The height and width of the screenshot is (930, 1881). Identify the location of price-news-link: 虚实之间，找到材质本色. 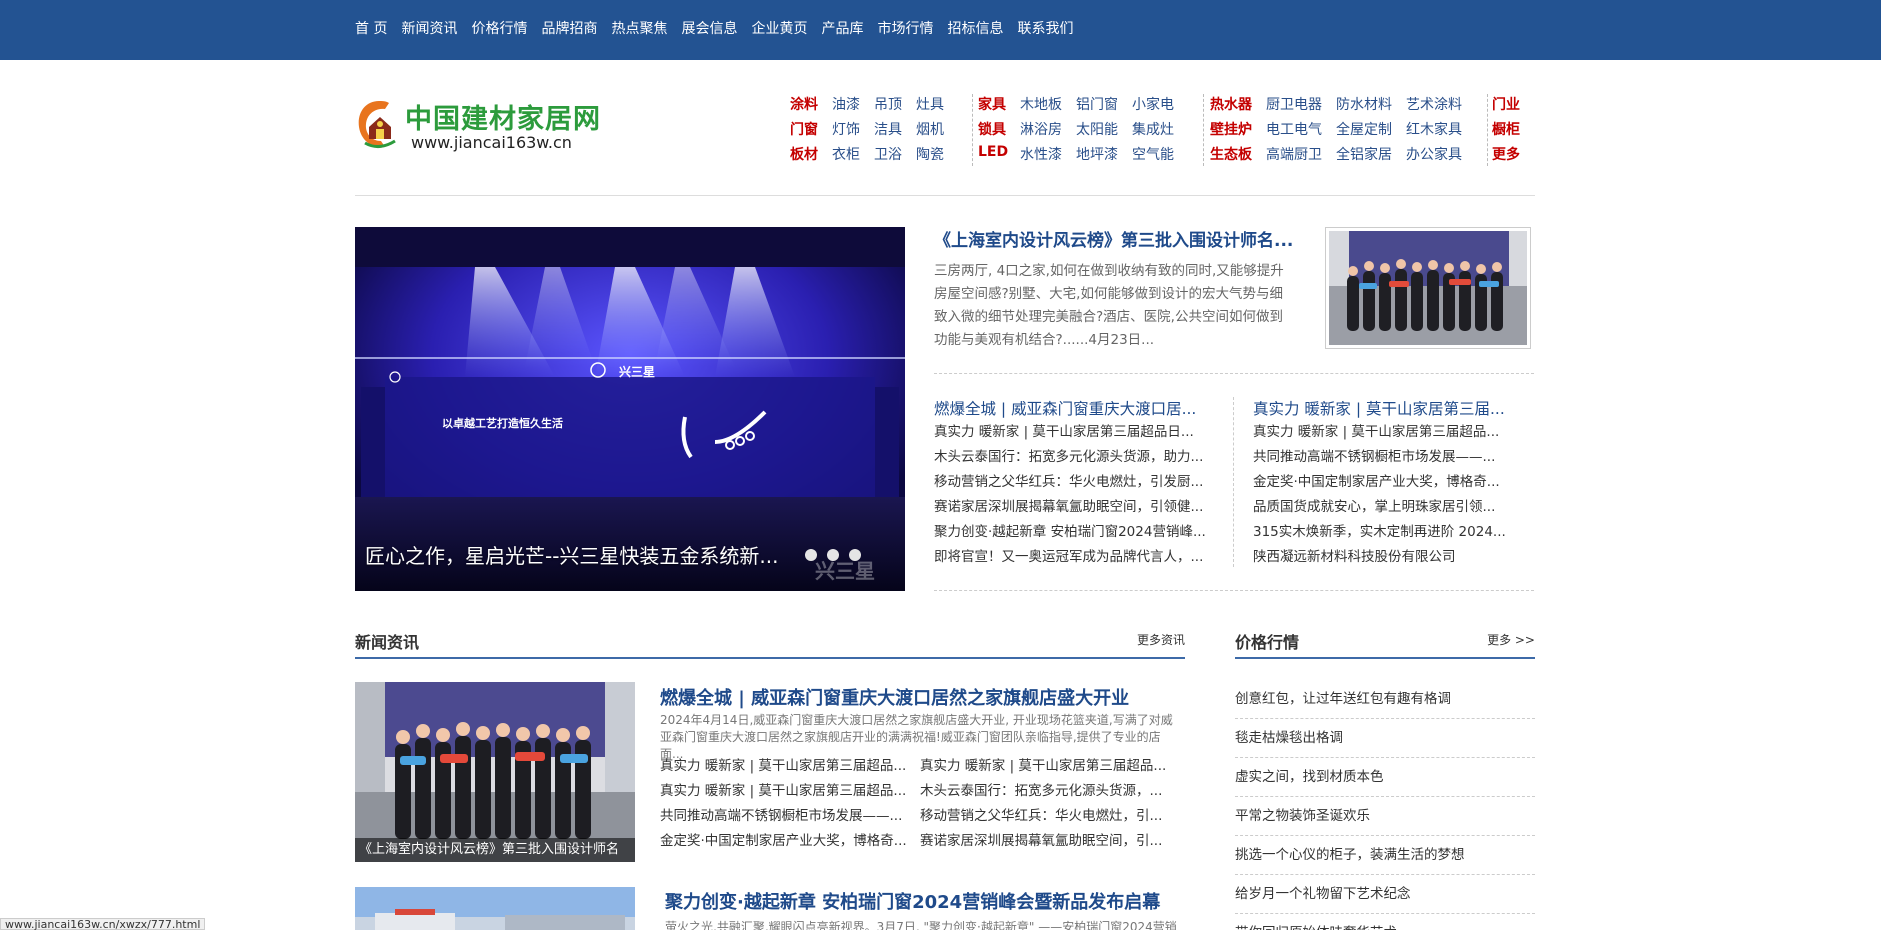
(1385, 777).